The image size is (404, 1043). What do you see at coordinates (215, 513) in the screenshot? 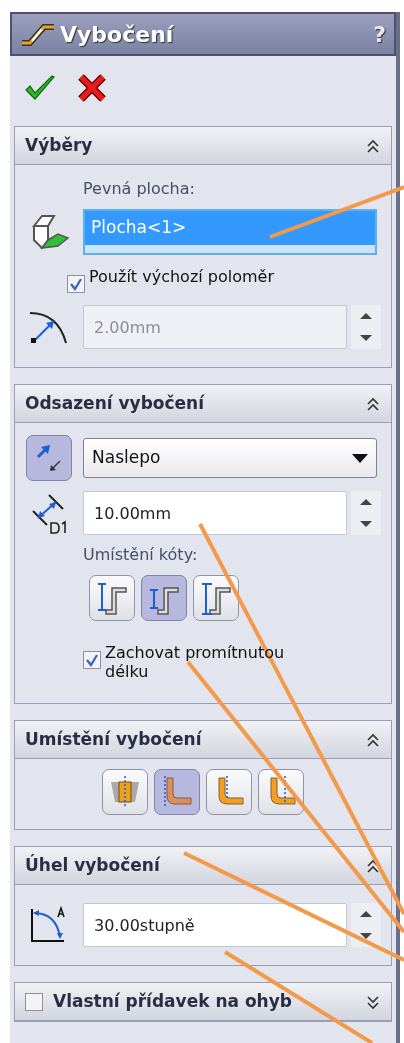
I see `input-field: 10.00mm` at bounding box center [215, 513].